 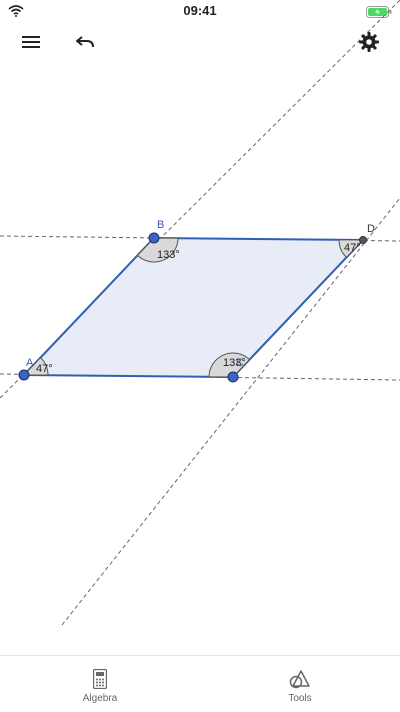 What do you see at coordinates (30, 363) in the screenshot?
I see `point-label-a: A` at bounding box center [30, 363].